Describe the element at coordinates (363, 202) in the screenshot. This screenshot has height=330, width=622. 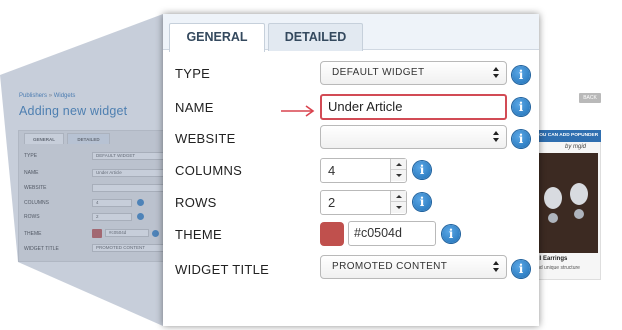
I see `rows-stepper: 2` at that location.